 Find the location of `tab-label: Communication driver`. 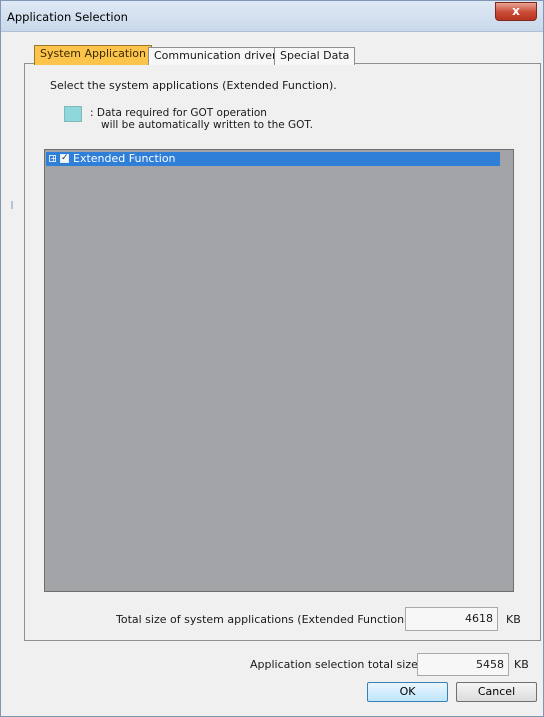

tab-label: Communication driver is located at coordinates (215, 55).